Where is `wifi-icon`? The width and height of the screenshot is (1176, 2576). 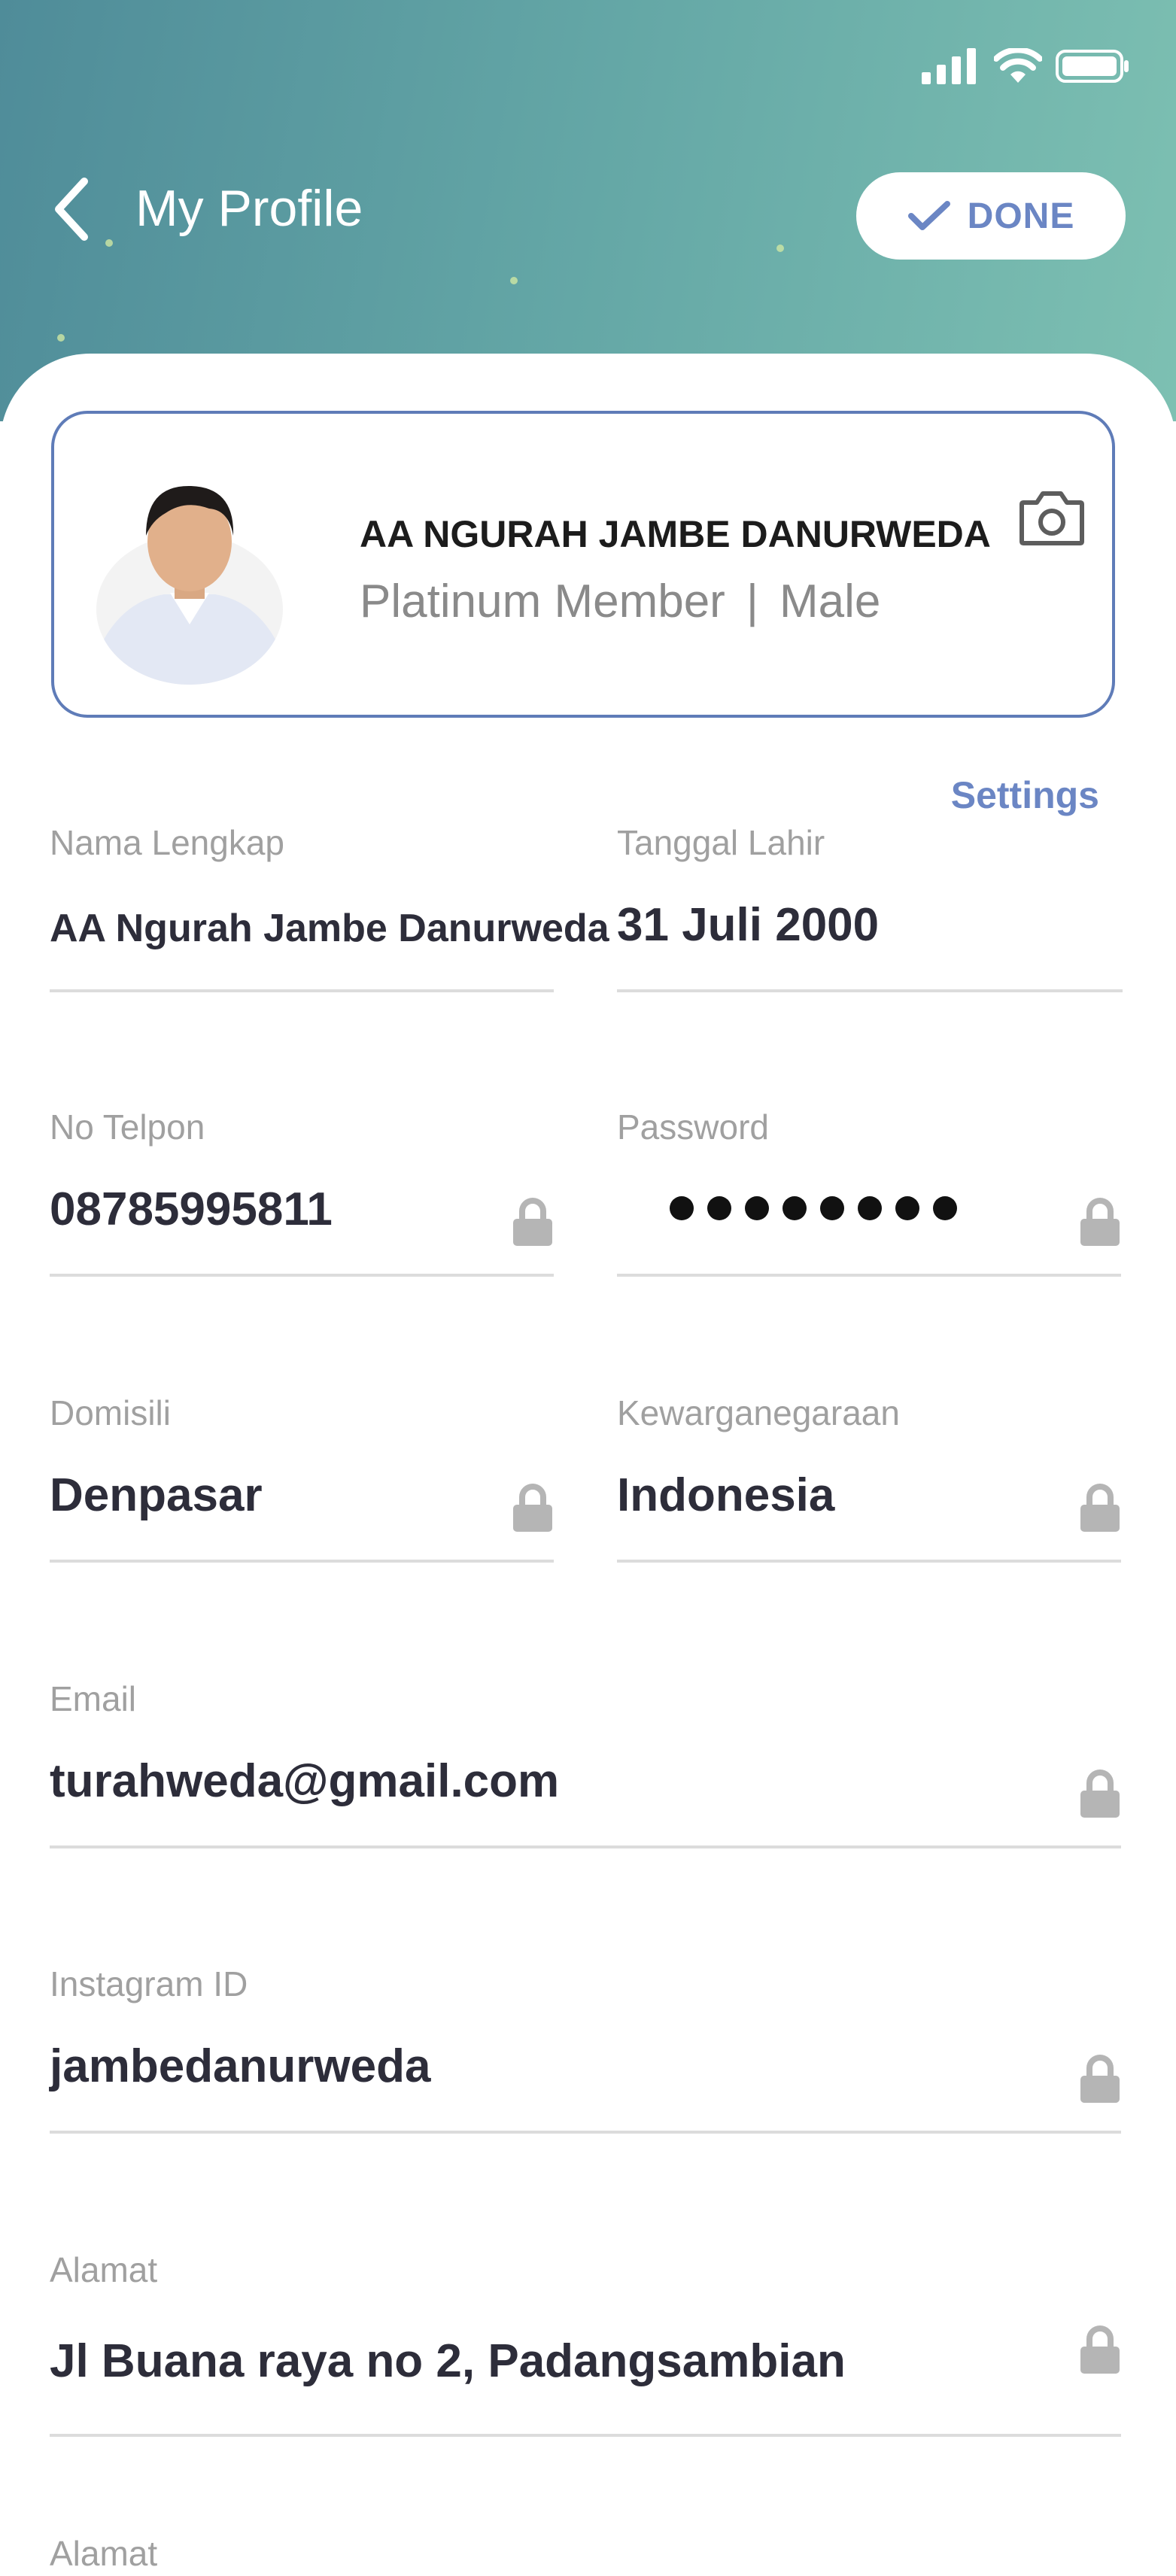 wifi-icon is located at coordinates (1018, 65).